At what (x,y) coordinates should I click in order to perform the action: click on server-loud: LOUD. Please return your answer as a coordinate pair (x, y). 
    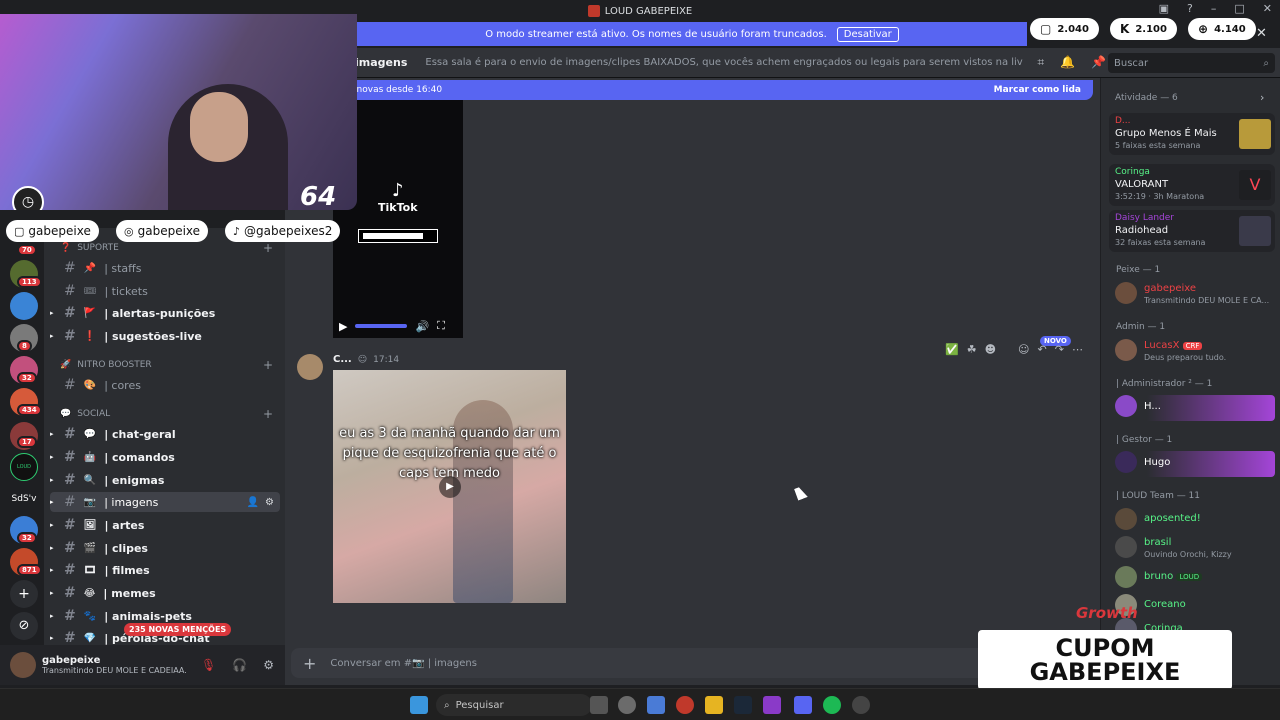
    Looking at the image, I should click on (24, 467).